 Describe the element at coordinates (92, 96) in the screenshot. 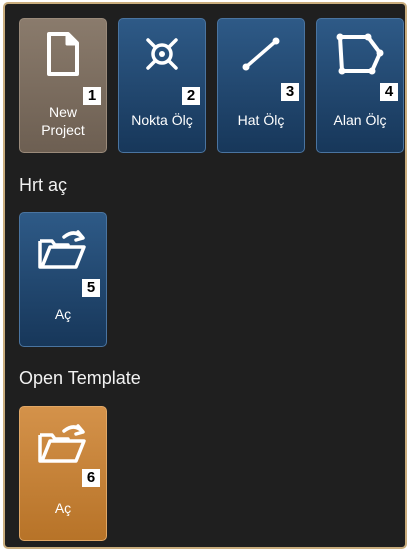

I see `number-badge: 1` at that location.